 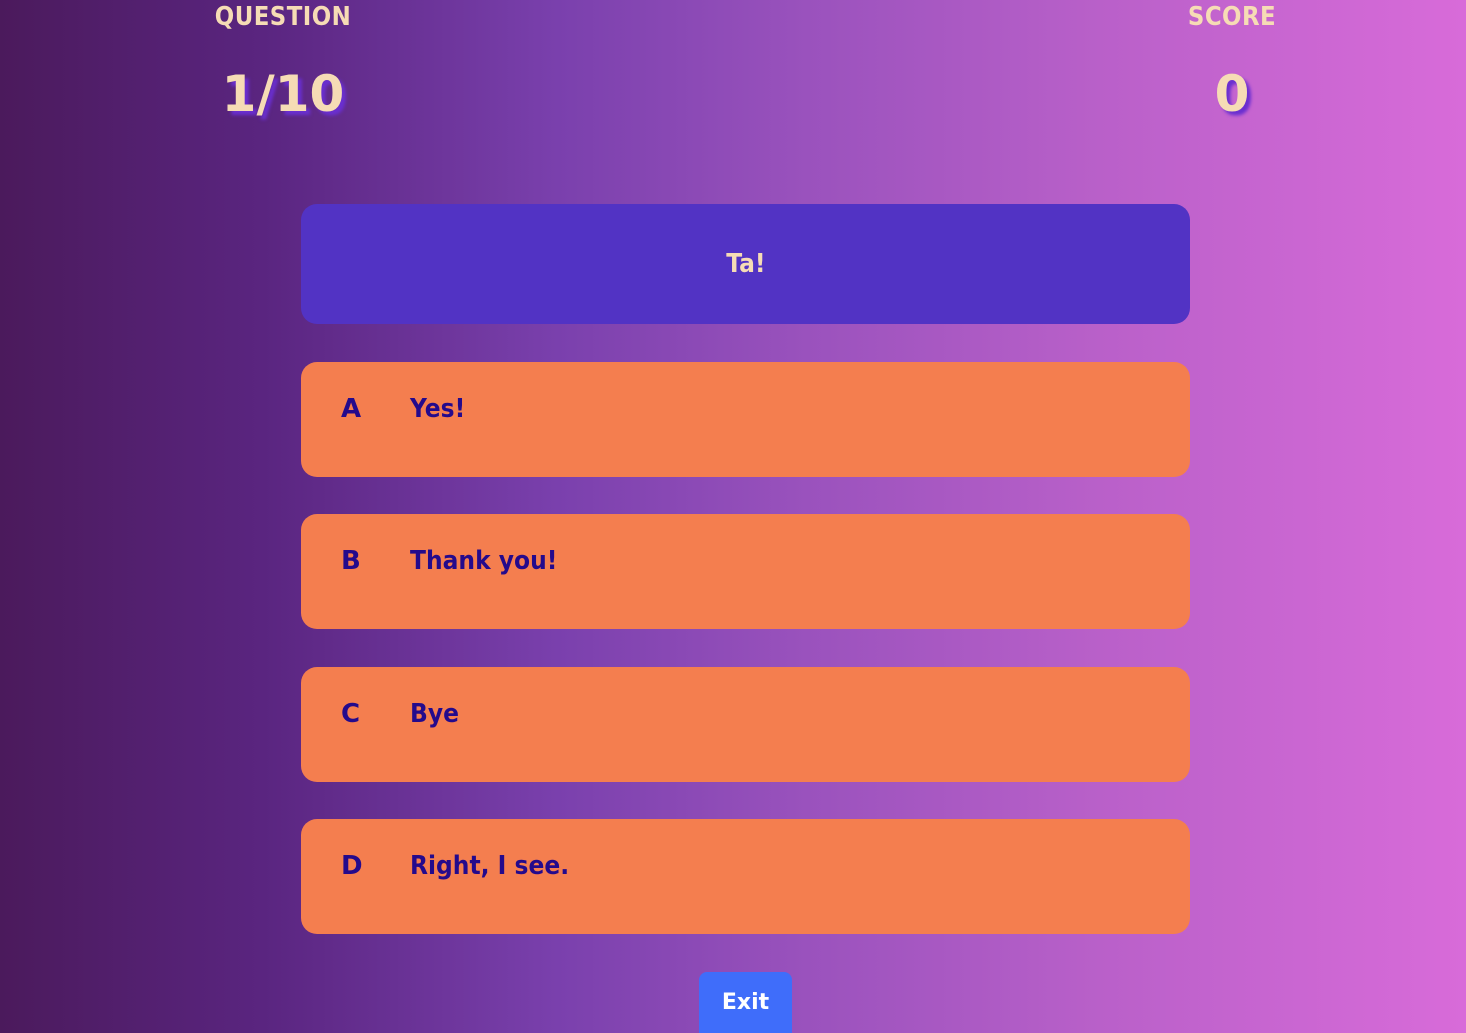 What do you see at coordinates (283, 94) in the screenshot?
I see `question-progress: 1/10` at bounding box center [283, 94].